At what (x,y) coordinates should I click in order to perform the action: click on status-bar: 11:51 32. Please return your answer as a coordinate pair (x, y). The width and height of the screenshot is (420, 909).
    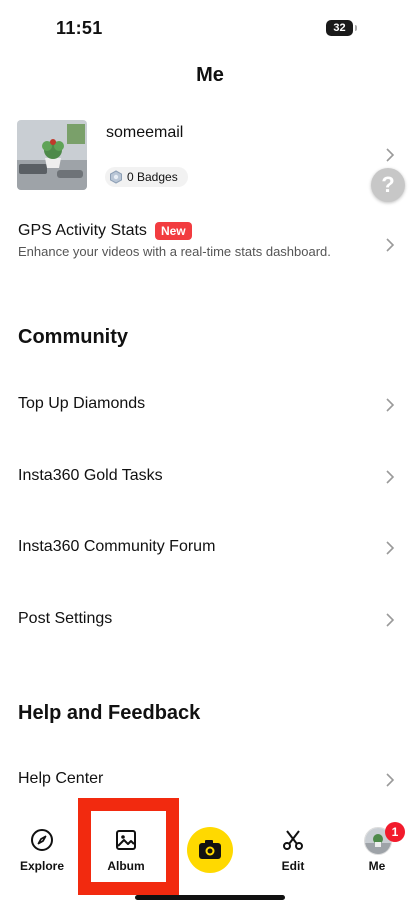
    Looking at the image, I should click on (210, 28).